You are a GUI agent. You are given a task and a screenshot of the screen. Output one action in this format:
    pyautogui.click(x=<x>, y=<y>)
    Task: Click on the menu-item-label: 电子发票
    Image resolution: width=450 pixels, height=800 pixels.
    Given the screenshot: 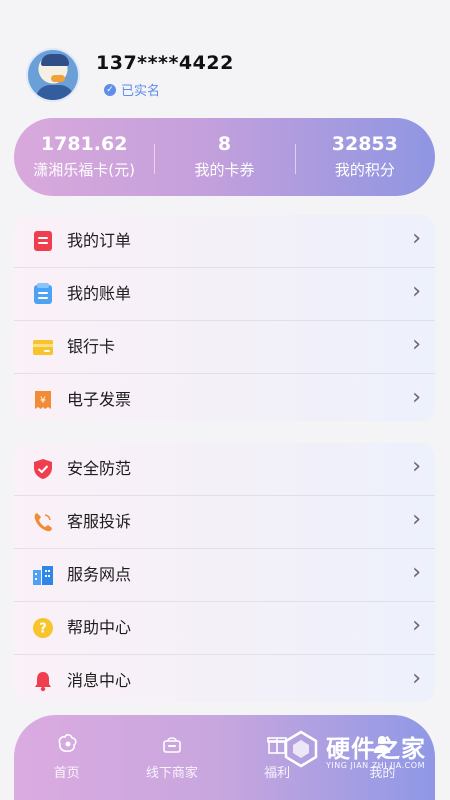 What is the action you would take?
    pyautogui.click(x=99, y=399)
    